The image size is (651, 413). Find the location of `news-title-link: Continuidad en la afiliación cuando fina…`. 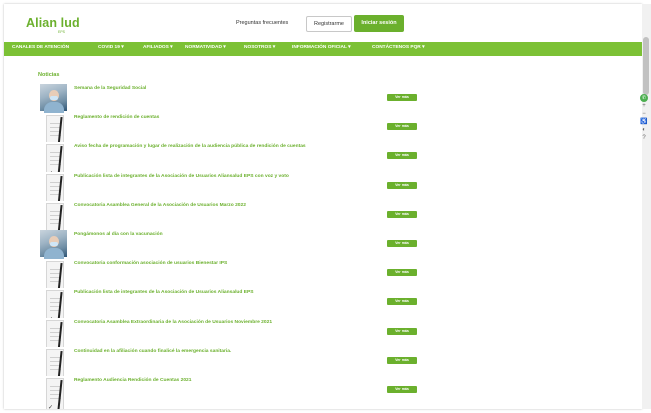

news-title-link: Continuidad en la afiliación cuando fina… is located at coordinates (152, 351).